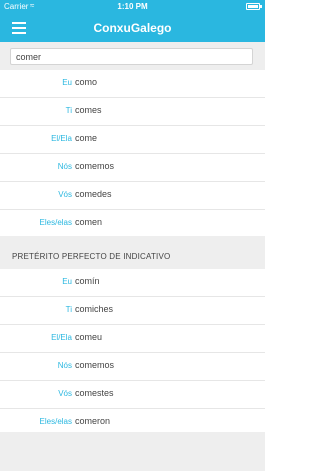 The height and width of the screenshot is (471, 320). I want to click on status-time: 1:10 PM, so click(132, 6).